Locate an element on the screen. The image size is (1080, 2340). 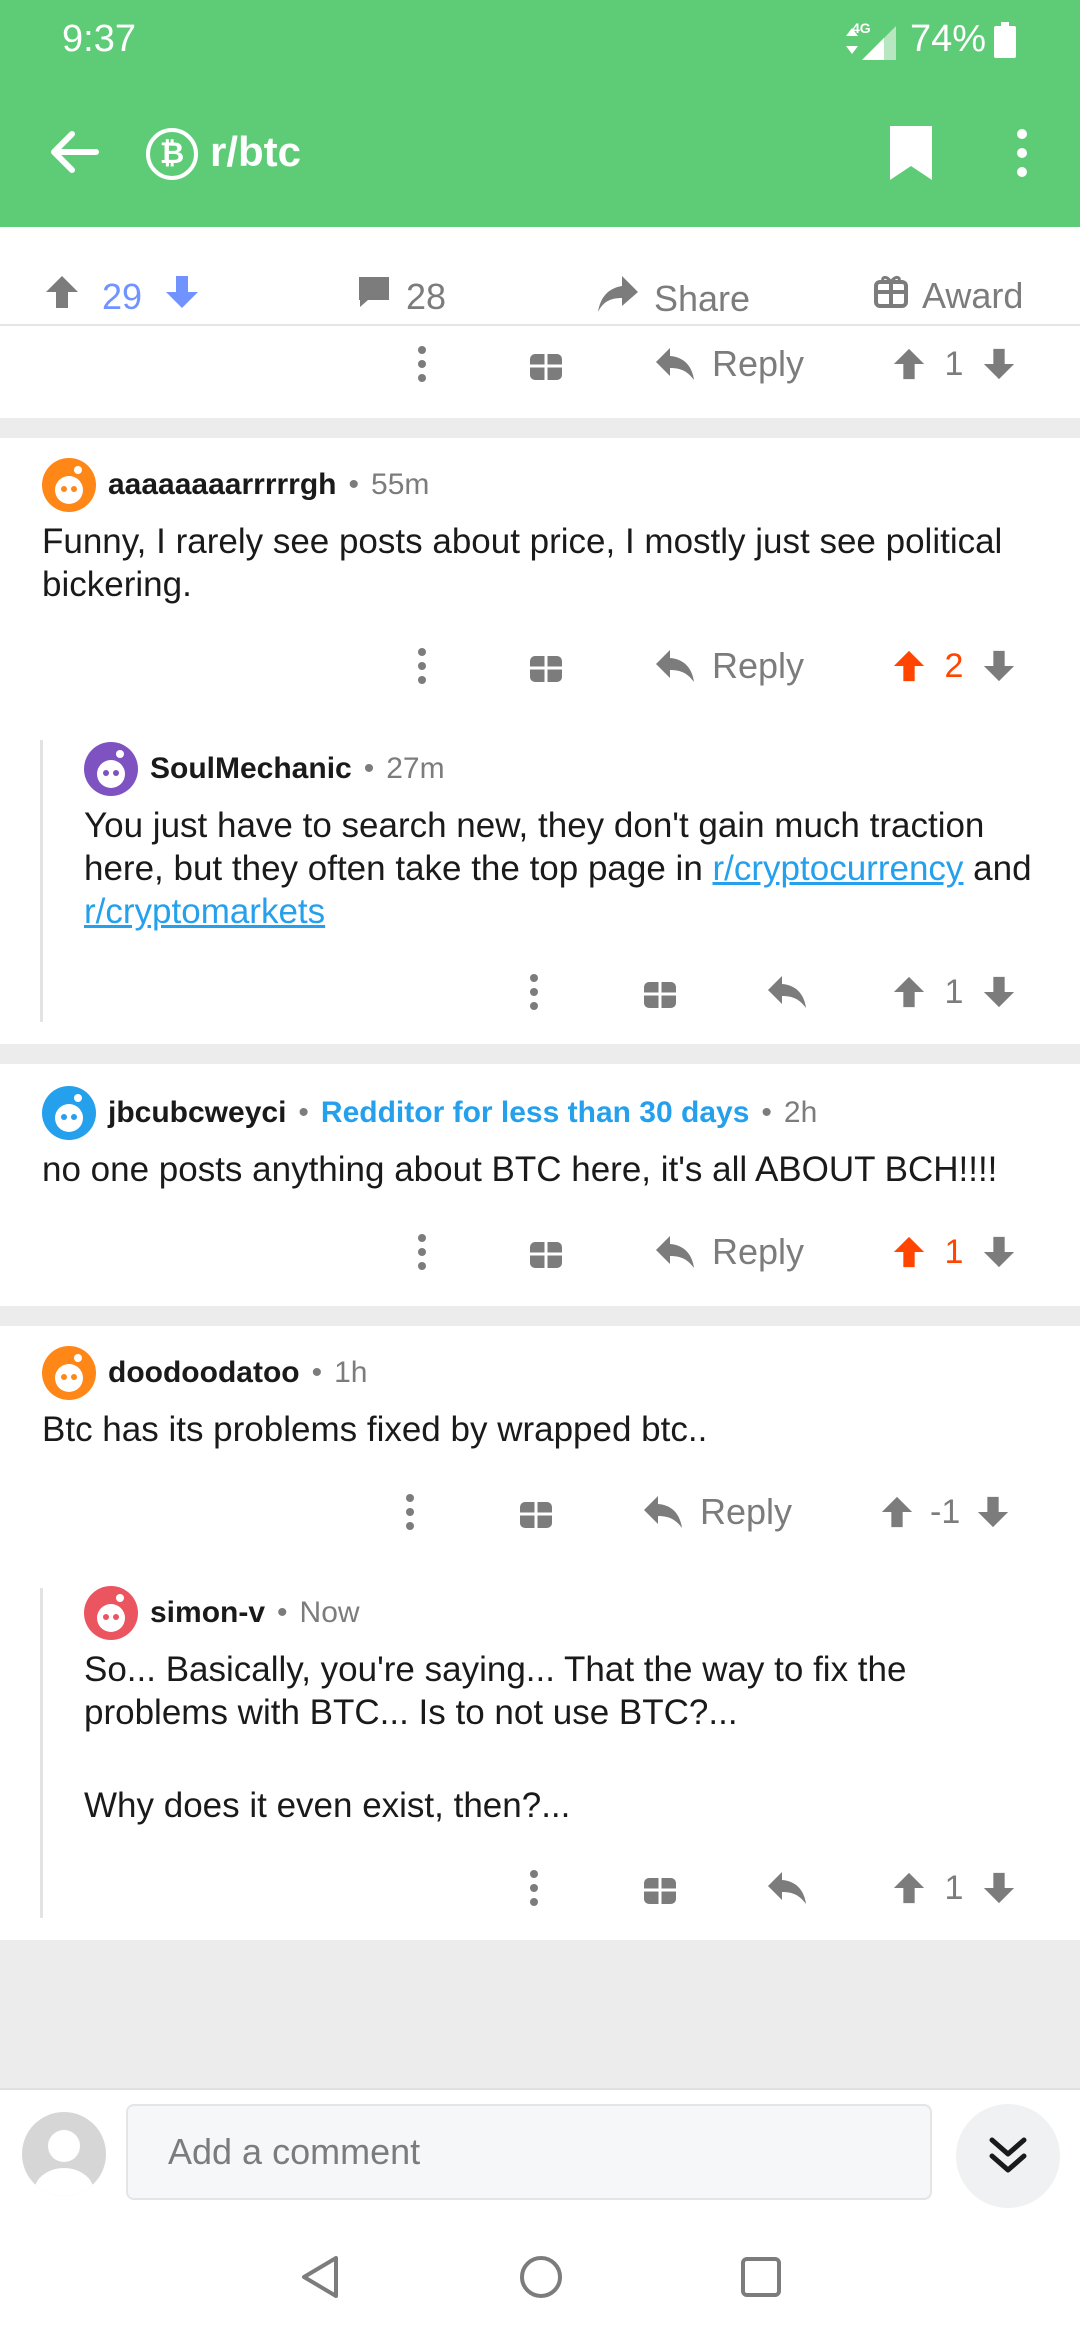
comment-time: 27m is located at coordinates (415, 768).